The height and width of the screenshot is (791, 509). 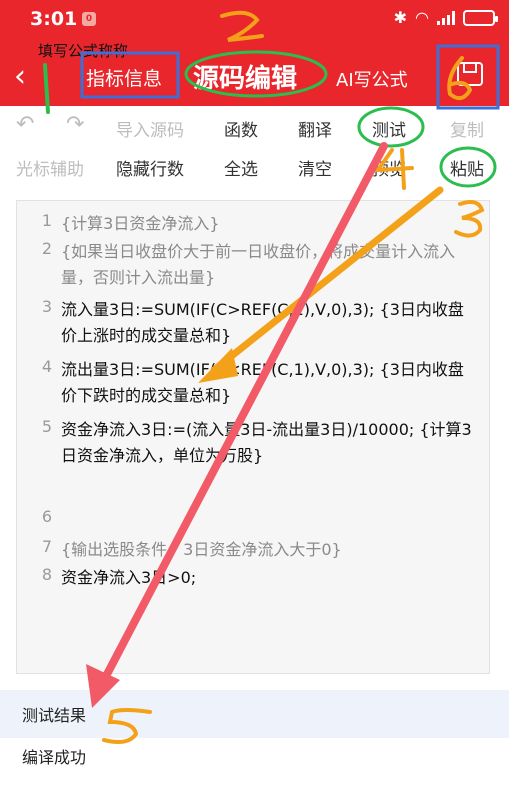 What do you see at coordinates (47, 366) in the screenshot?
I see `line-number: 4` at bounding box center [47, 366].